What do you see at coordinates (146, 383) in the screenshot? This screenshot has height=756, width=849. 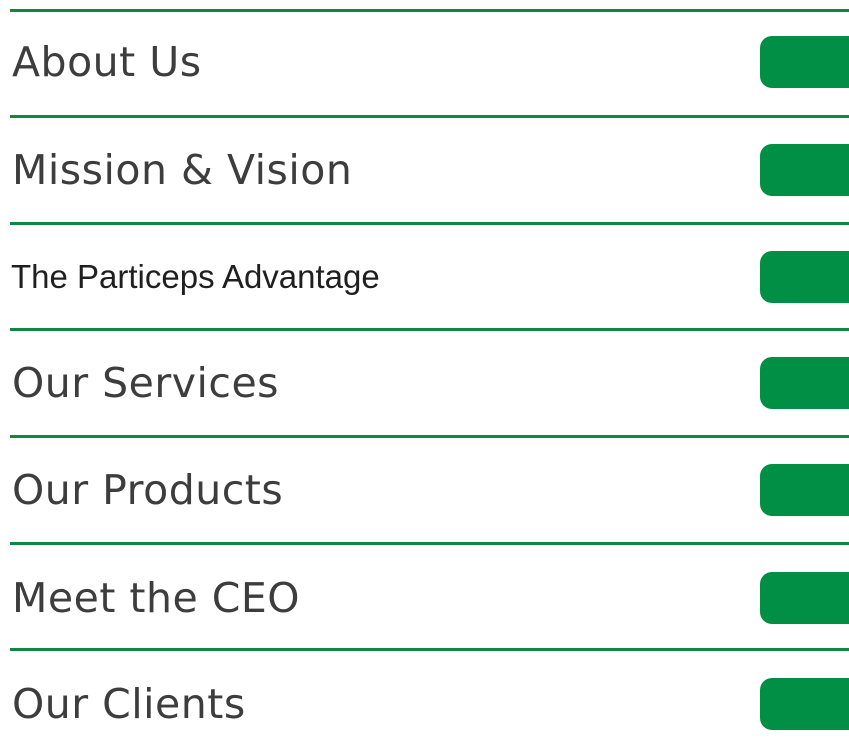 I see `menu-item-label: Our Services` at bounding box center [146, 383].